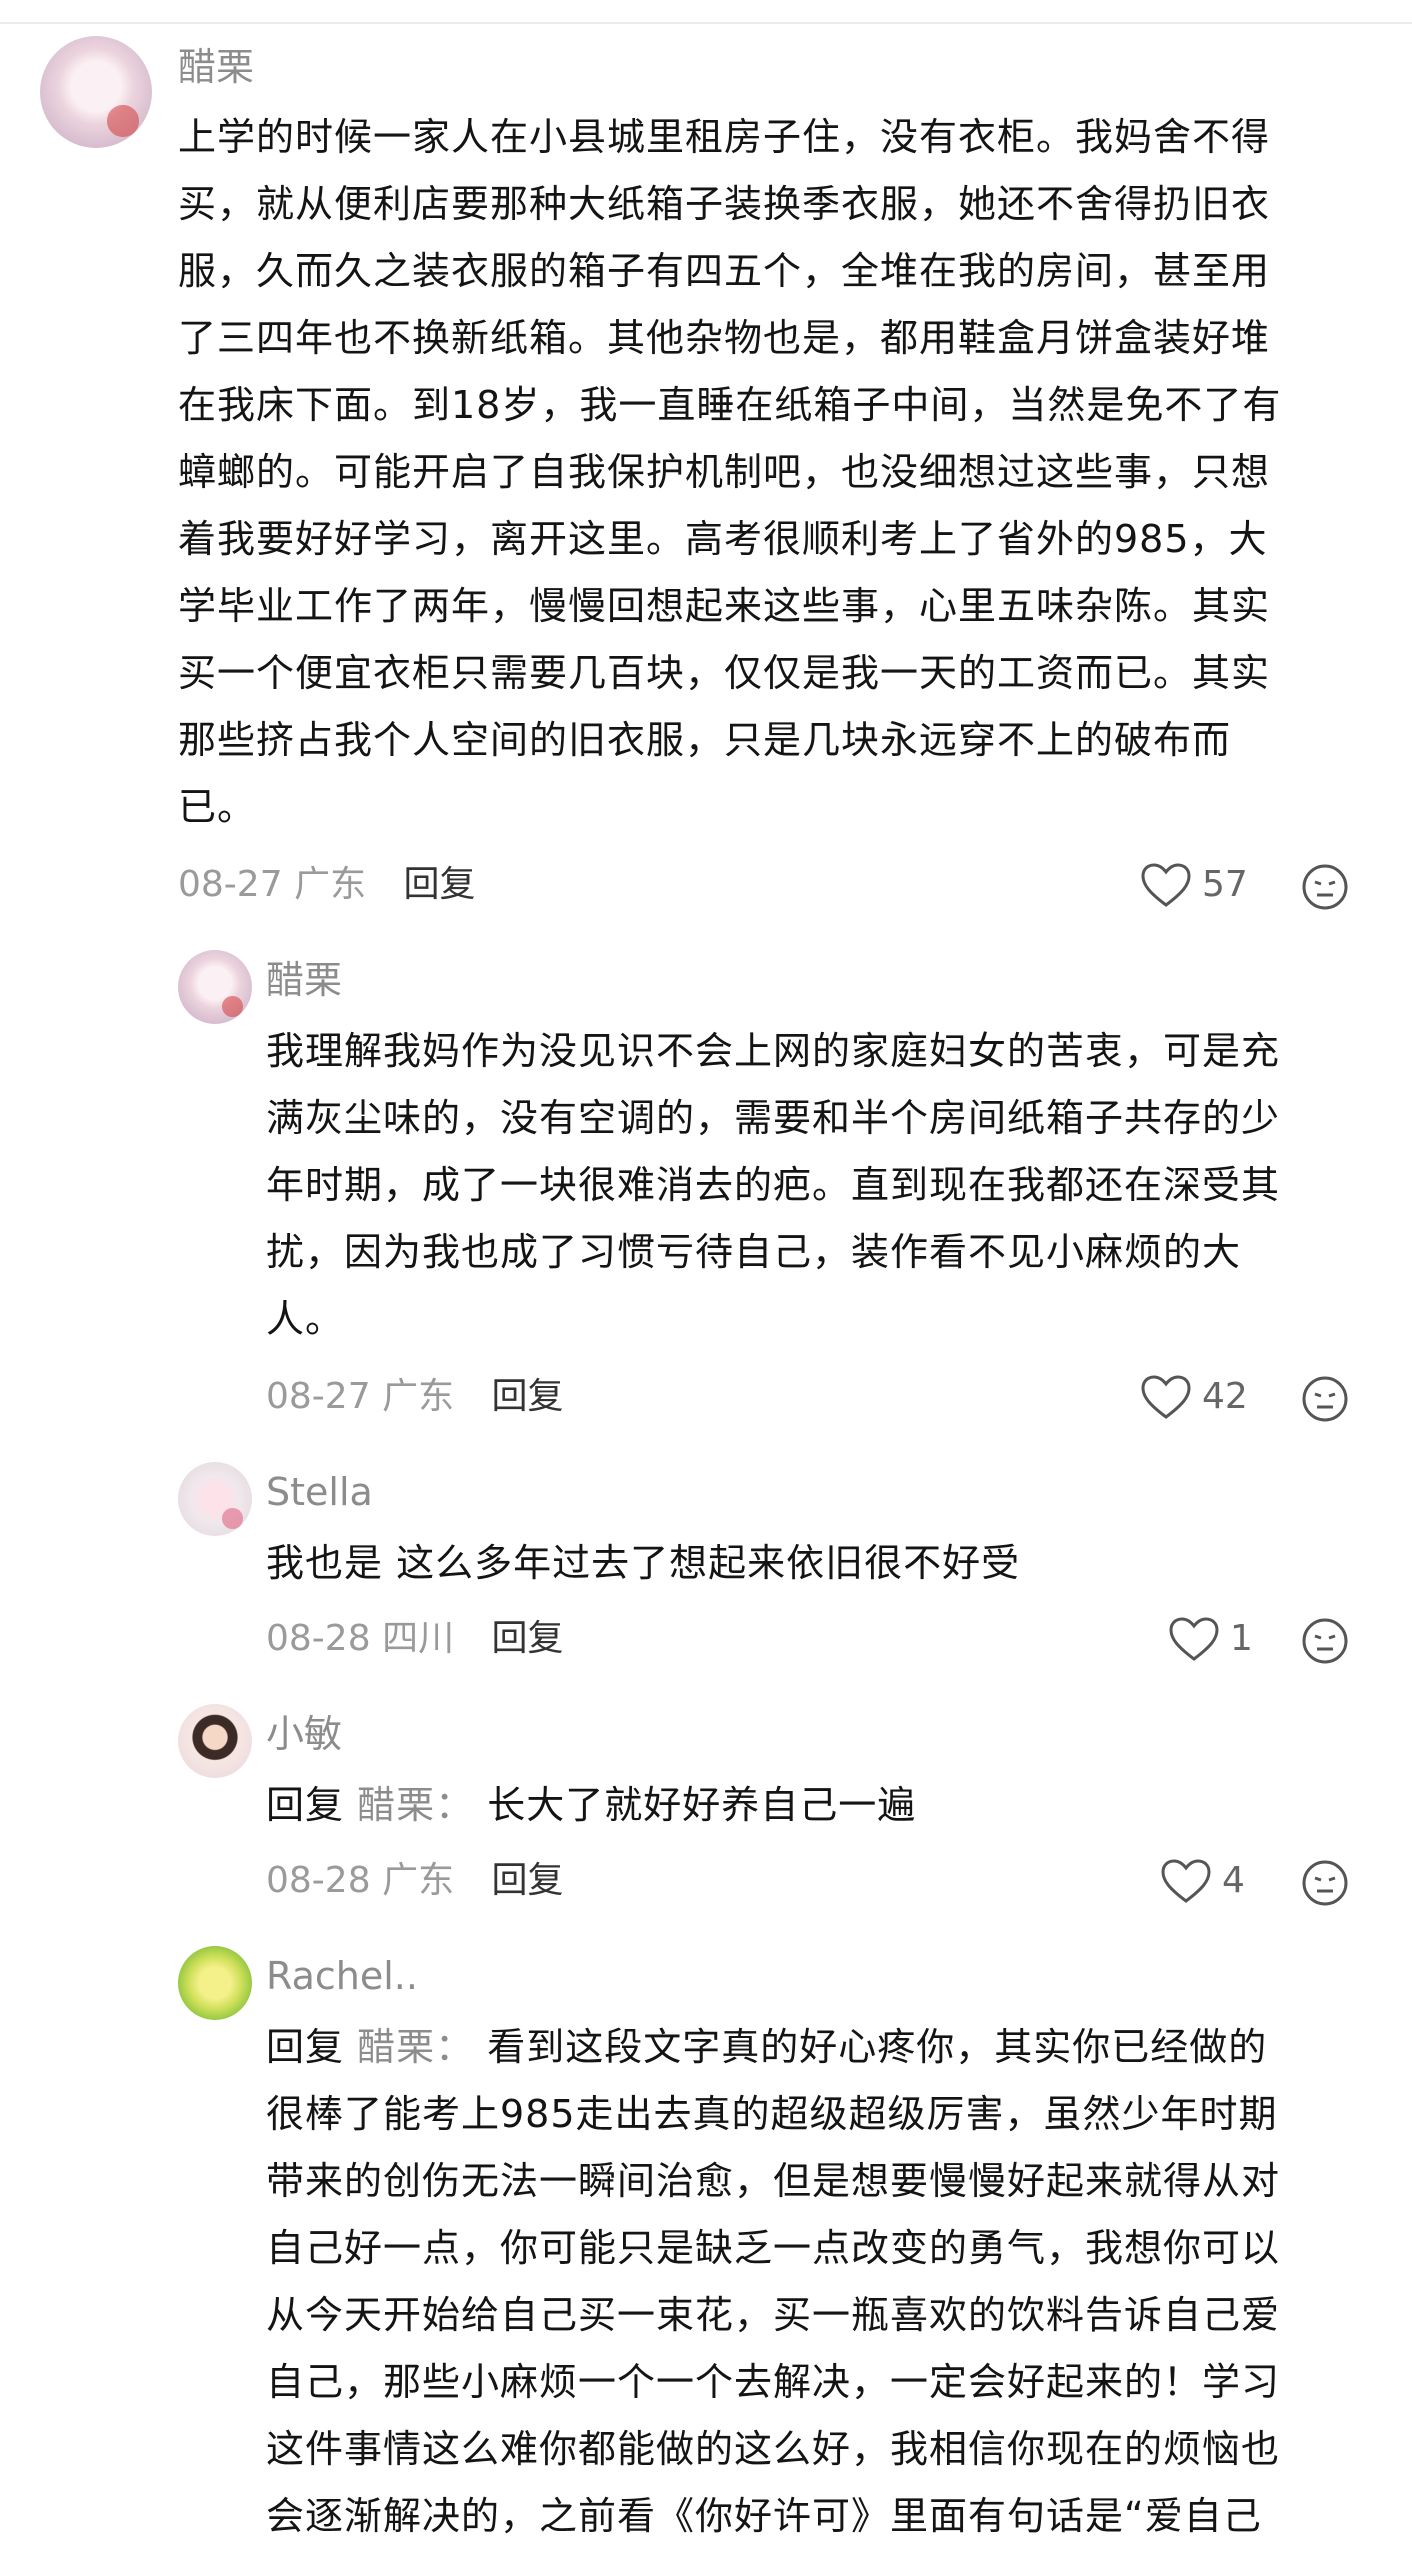  Describe the element at coordinates (319, 1492) in the screenshot. I see `username: Stella` at that location.